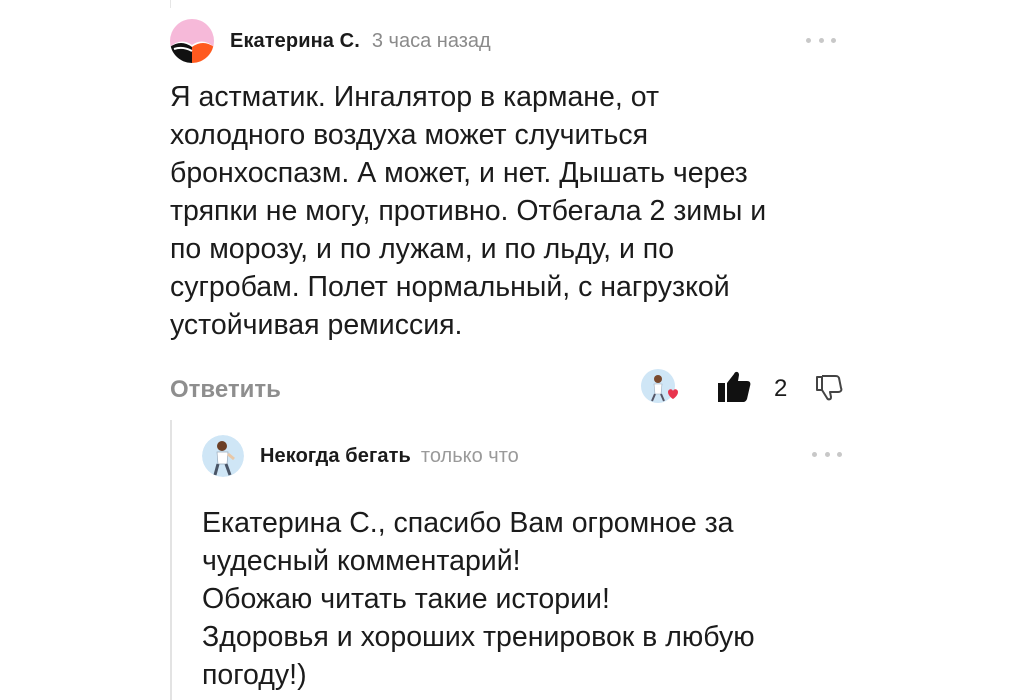  I want to click on comment-text-line: Я астматик. Ингалятор в кармане, от, so click(415, 97).